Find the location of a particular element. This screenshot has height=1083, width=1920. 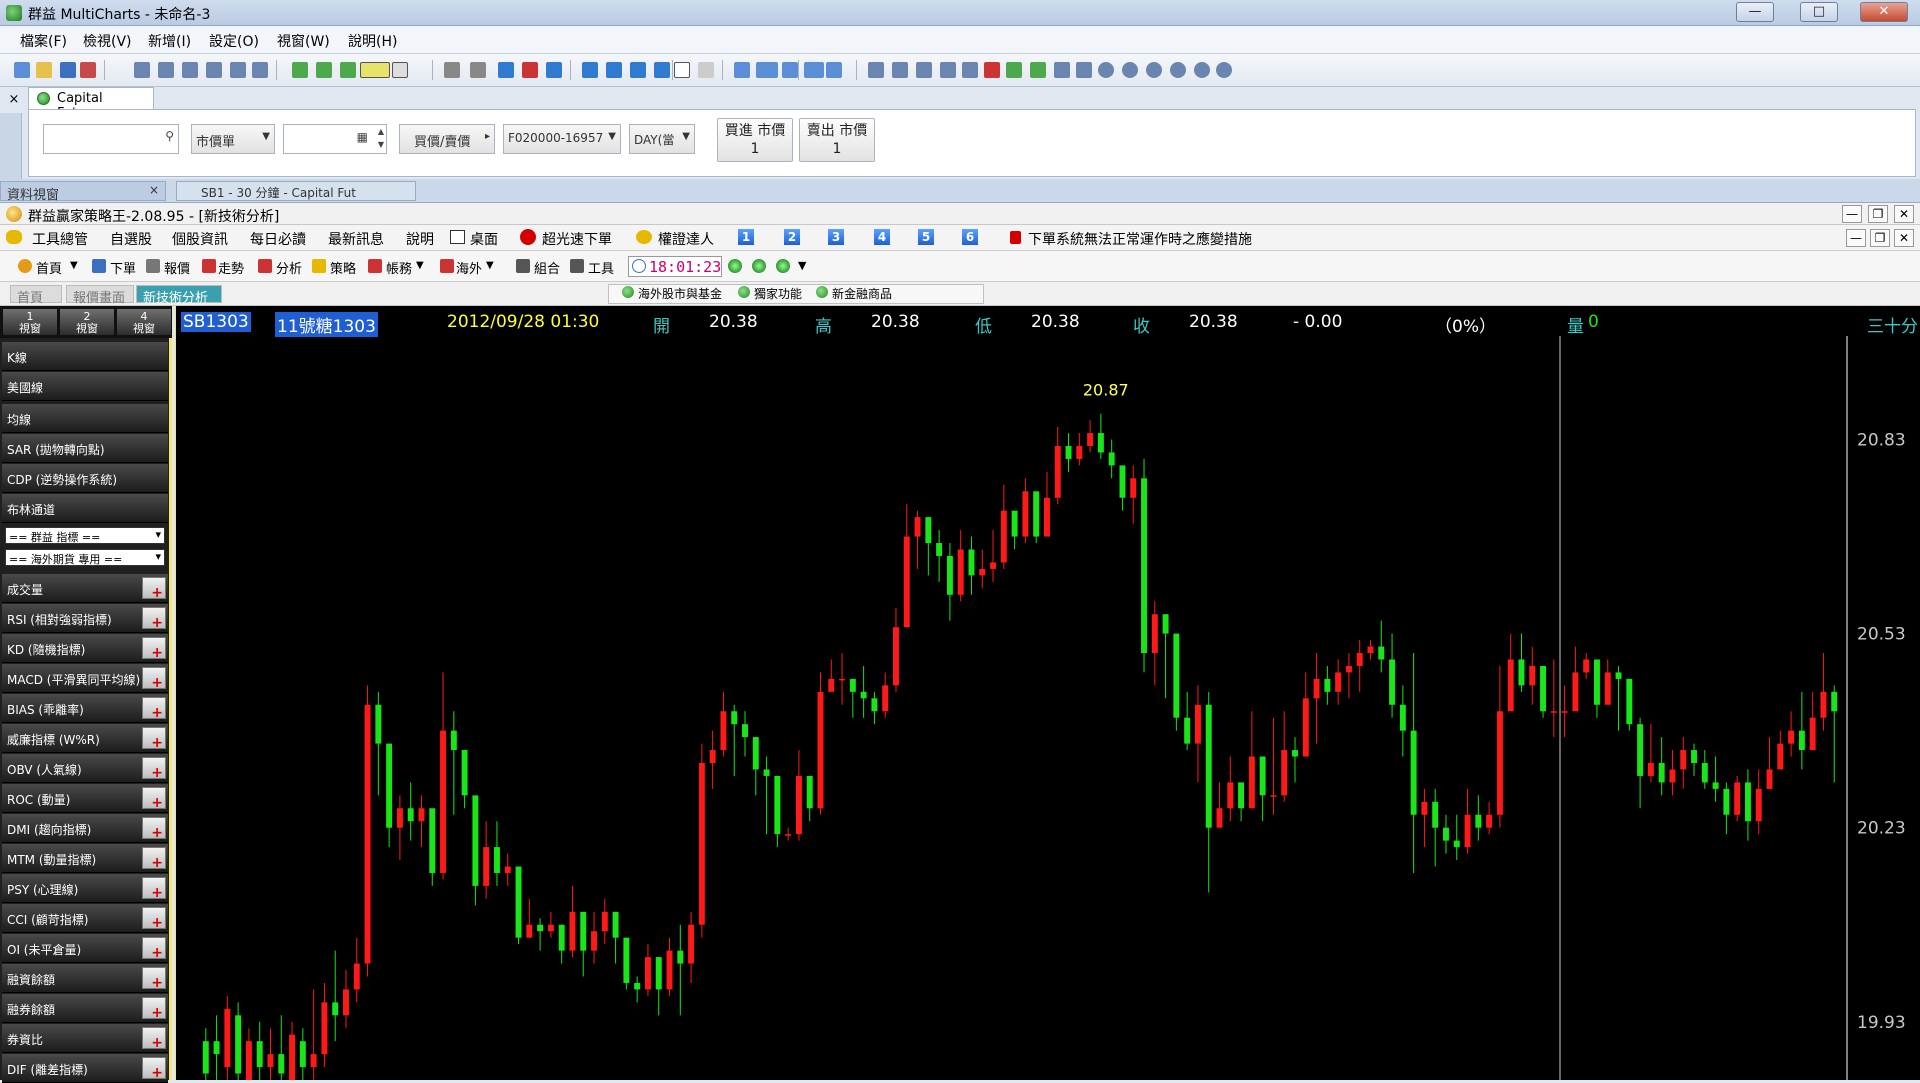

menu-watchlist: 自選股 is located at coordinates (131, 239).